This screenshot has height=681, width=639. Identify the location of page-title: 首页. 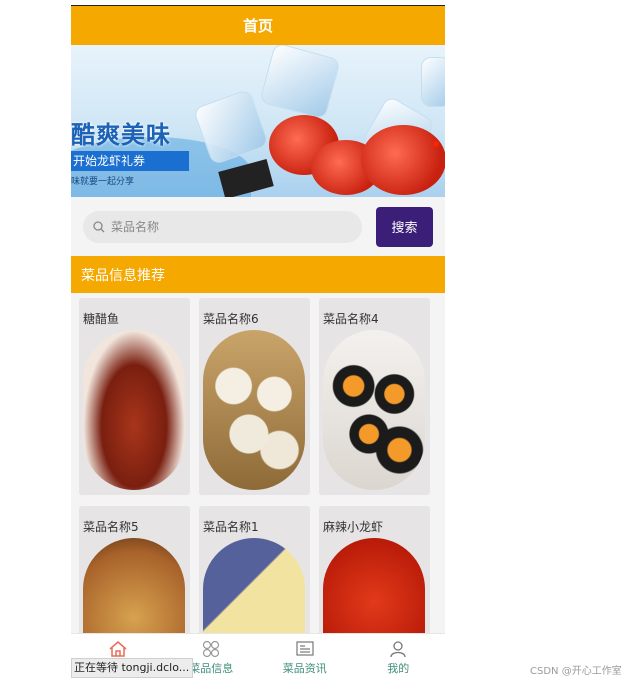
(257, 26).